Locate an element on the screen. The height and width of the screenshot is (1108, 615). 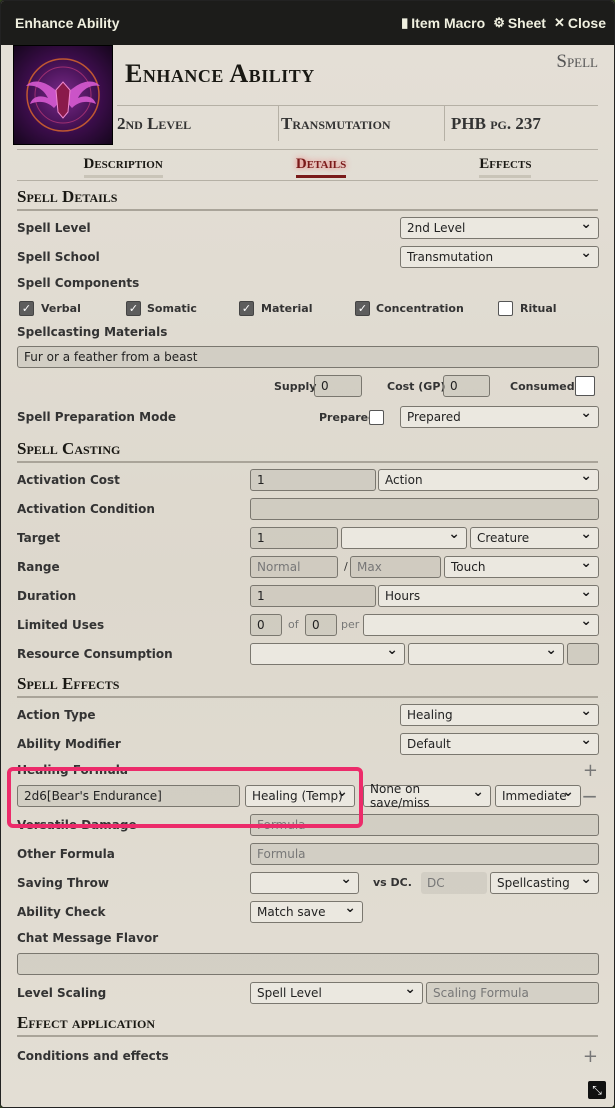
tab-effects: Effects is located at coordinates (505, 167).